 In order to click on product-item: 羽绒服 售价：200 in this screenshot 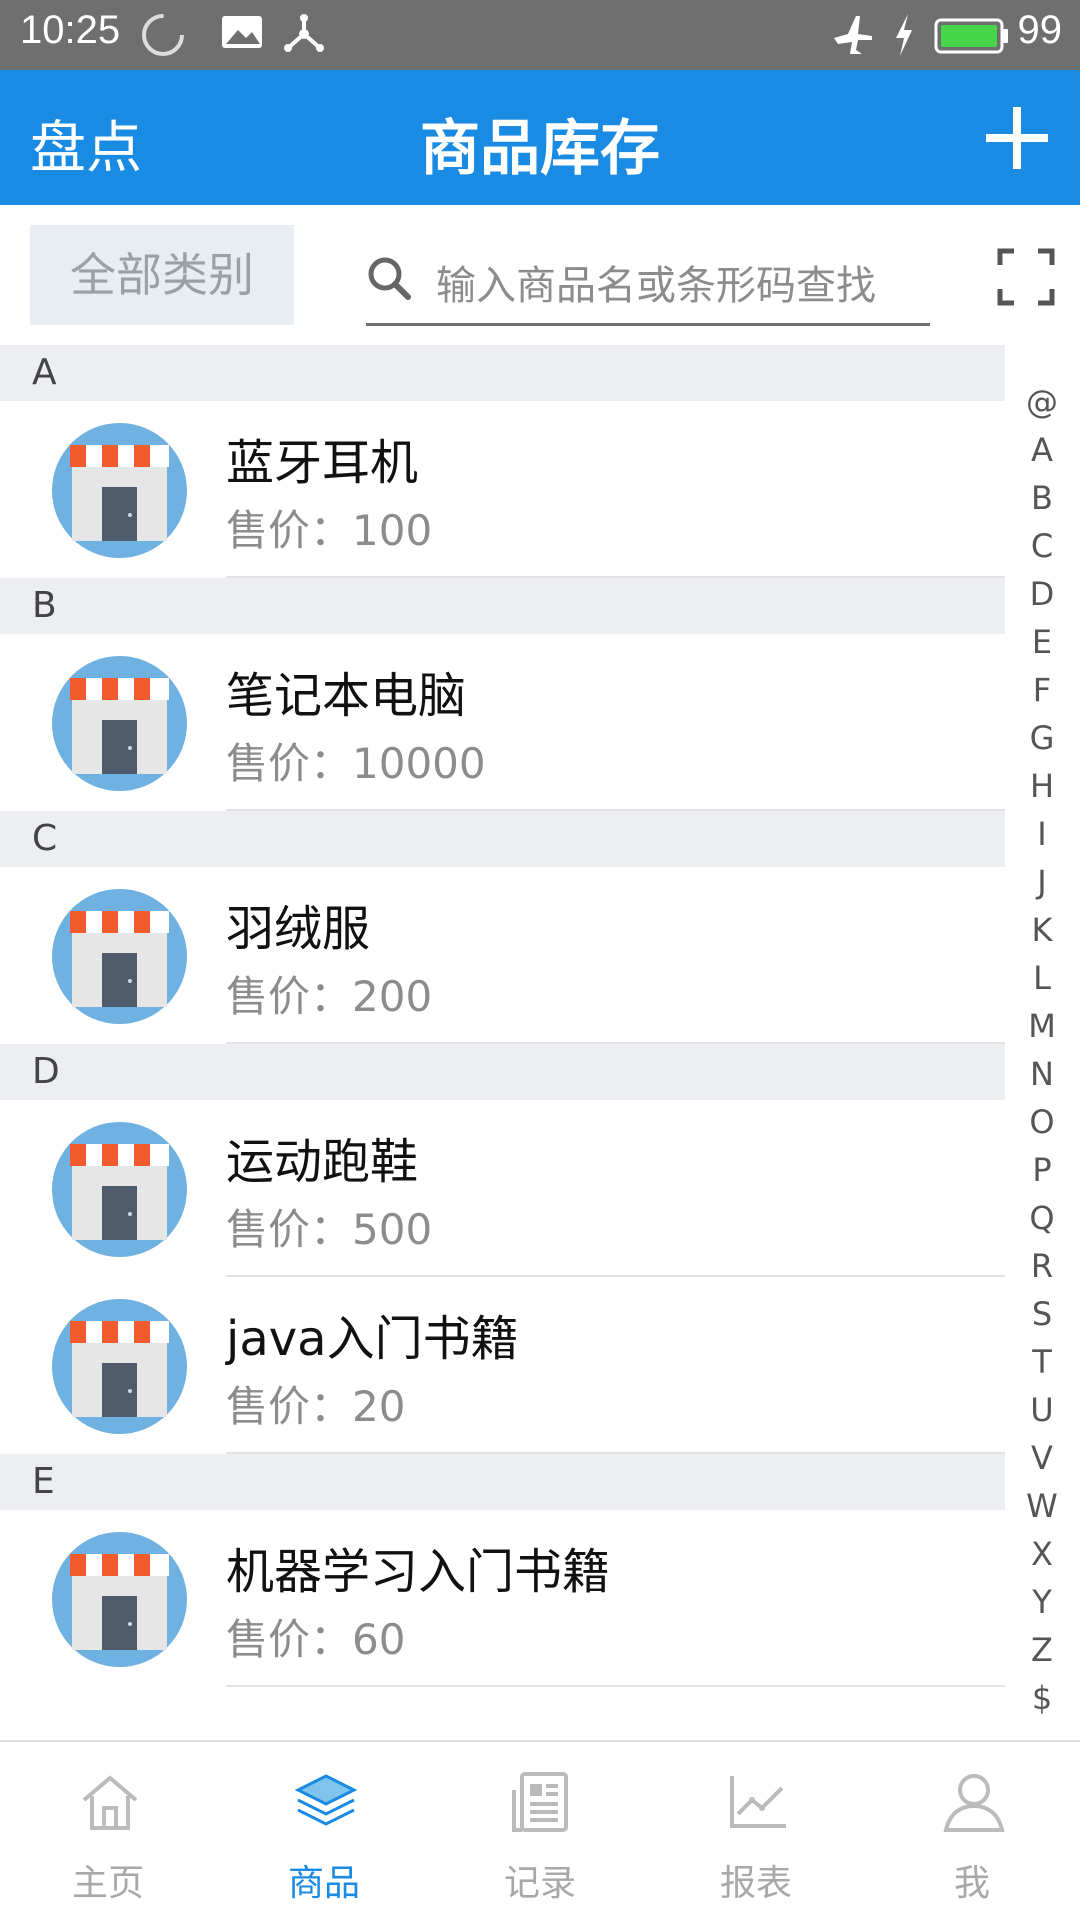, I will do `click(502, 955)`.